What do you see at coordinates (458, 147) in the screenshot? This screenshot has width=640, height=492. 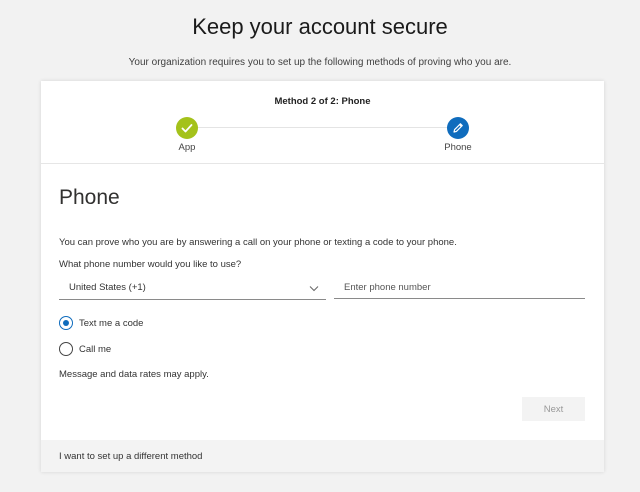 I see `step-phone-label: Phone` at bounding box center [458, 147].